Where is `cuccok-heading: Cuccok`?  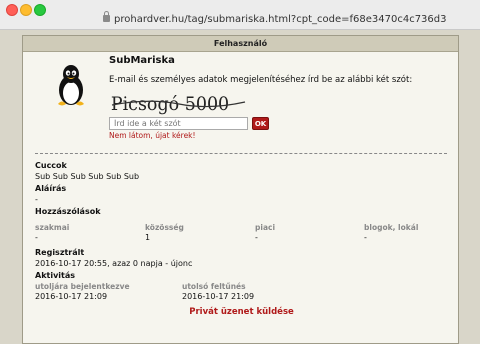 cuccok-heading: Cuccok is located at coordinates (51, 165).